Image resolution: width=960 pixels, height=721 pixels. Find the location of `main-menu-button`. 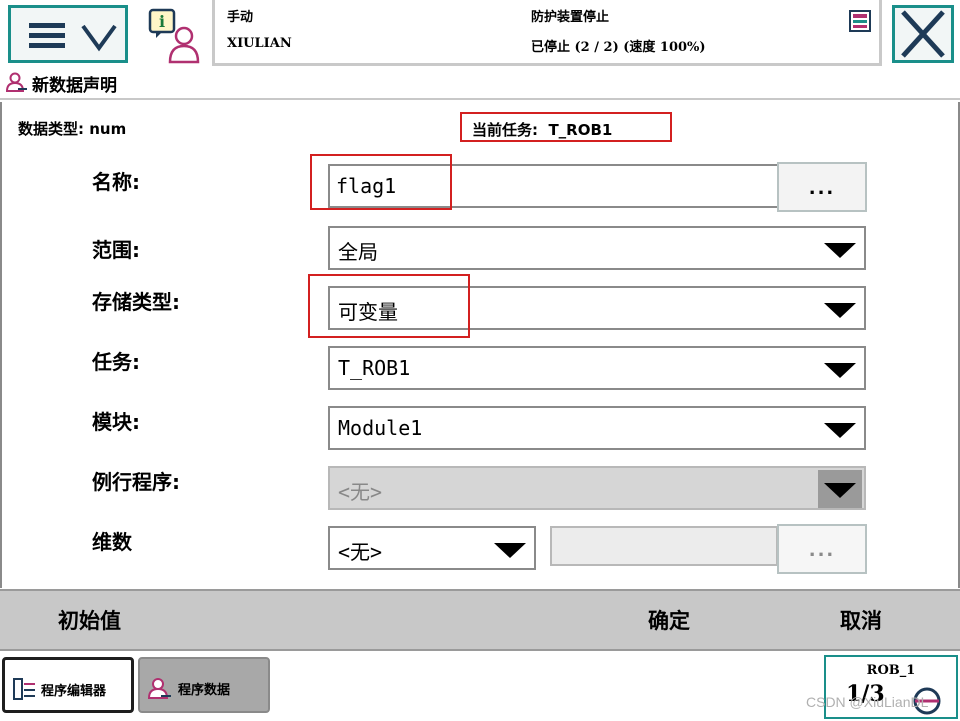

main-menu-button is located at coordinates (68, 34).